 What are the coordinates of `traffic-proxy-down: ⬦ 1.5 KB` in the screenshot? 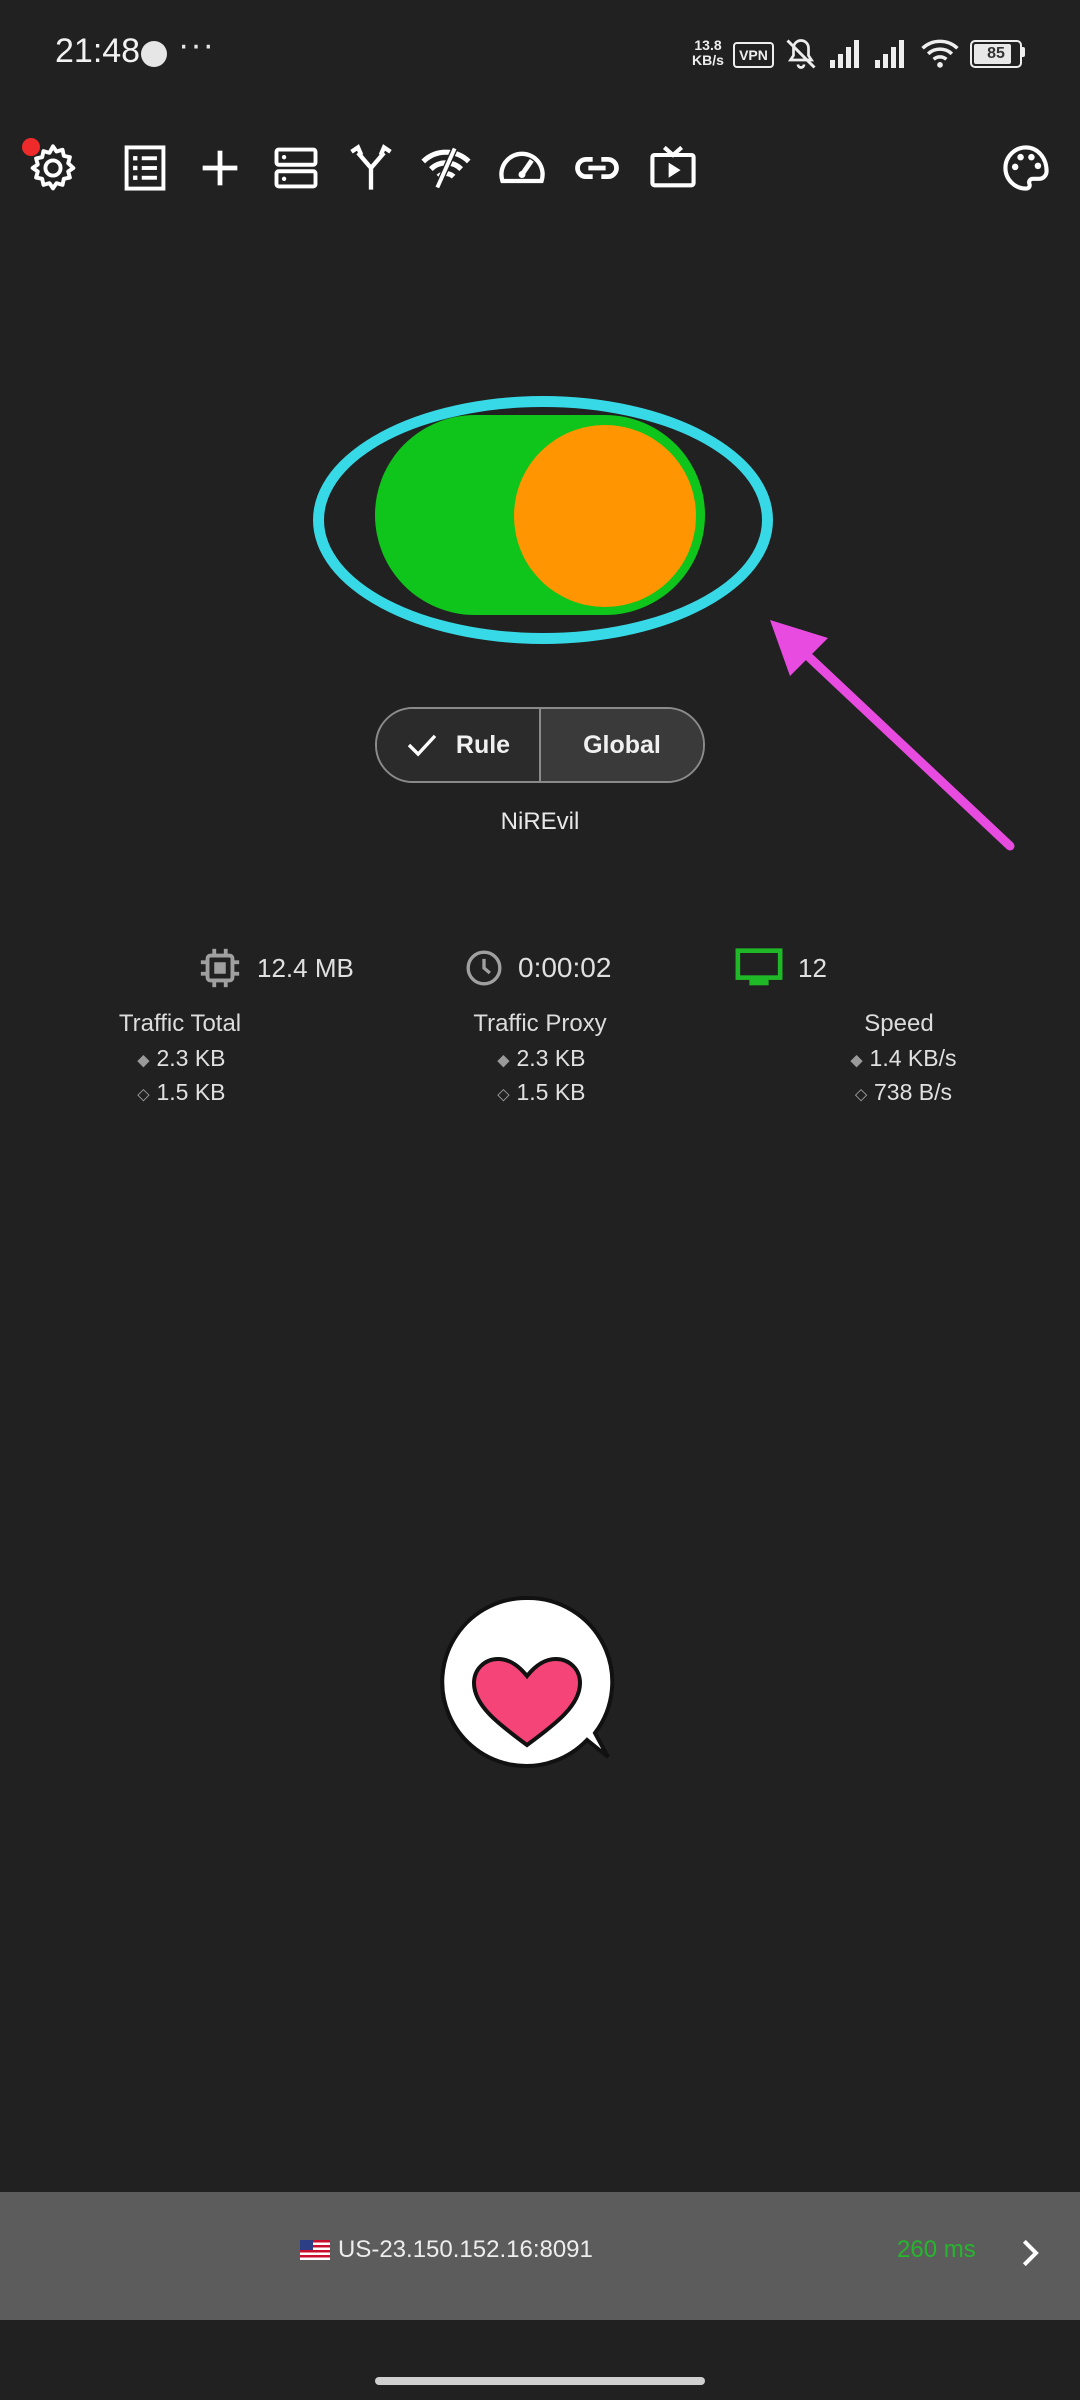 It's located at (540, 1092).